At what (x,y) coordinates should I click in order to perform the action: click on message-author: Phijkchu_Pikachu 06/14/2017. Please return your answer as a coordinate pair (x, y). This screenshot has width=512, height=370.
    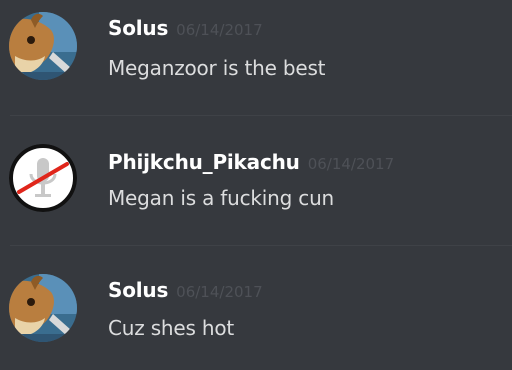
    Looking at the image, I should click on (251, 162).